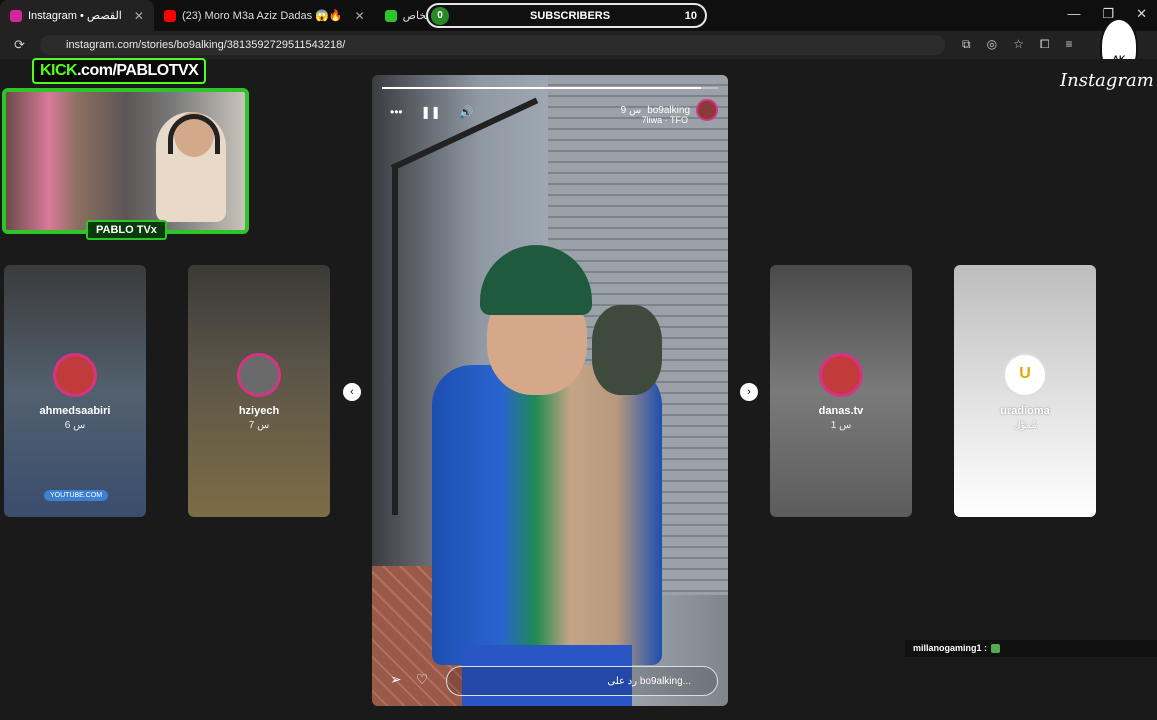 The image size is (1157, 720). I want to click on star-icon: ☆, so click(1018, 44).